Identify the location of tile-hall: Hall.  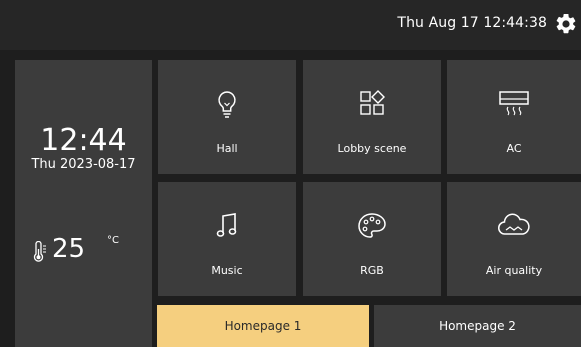
(227, 117).